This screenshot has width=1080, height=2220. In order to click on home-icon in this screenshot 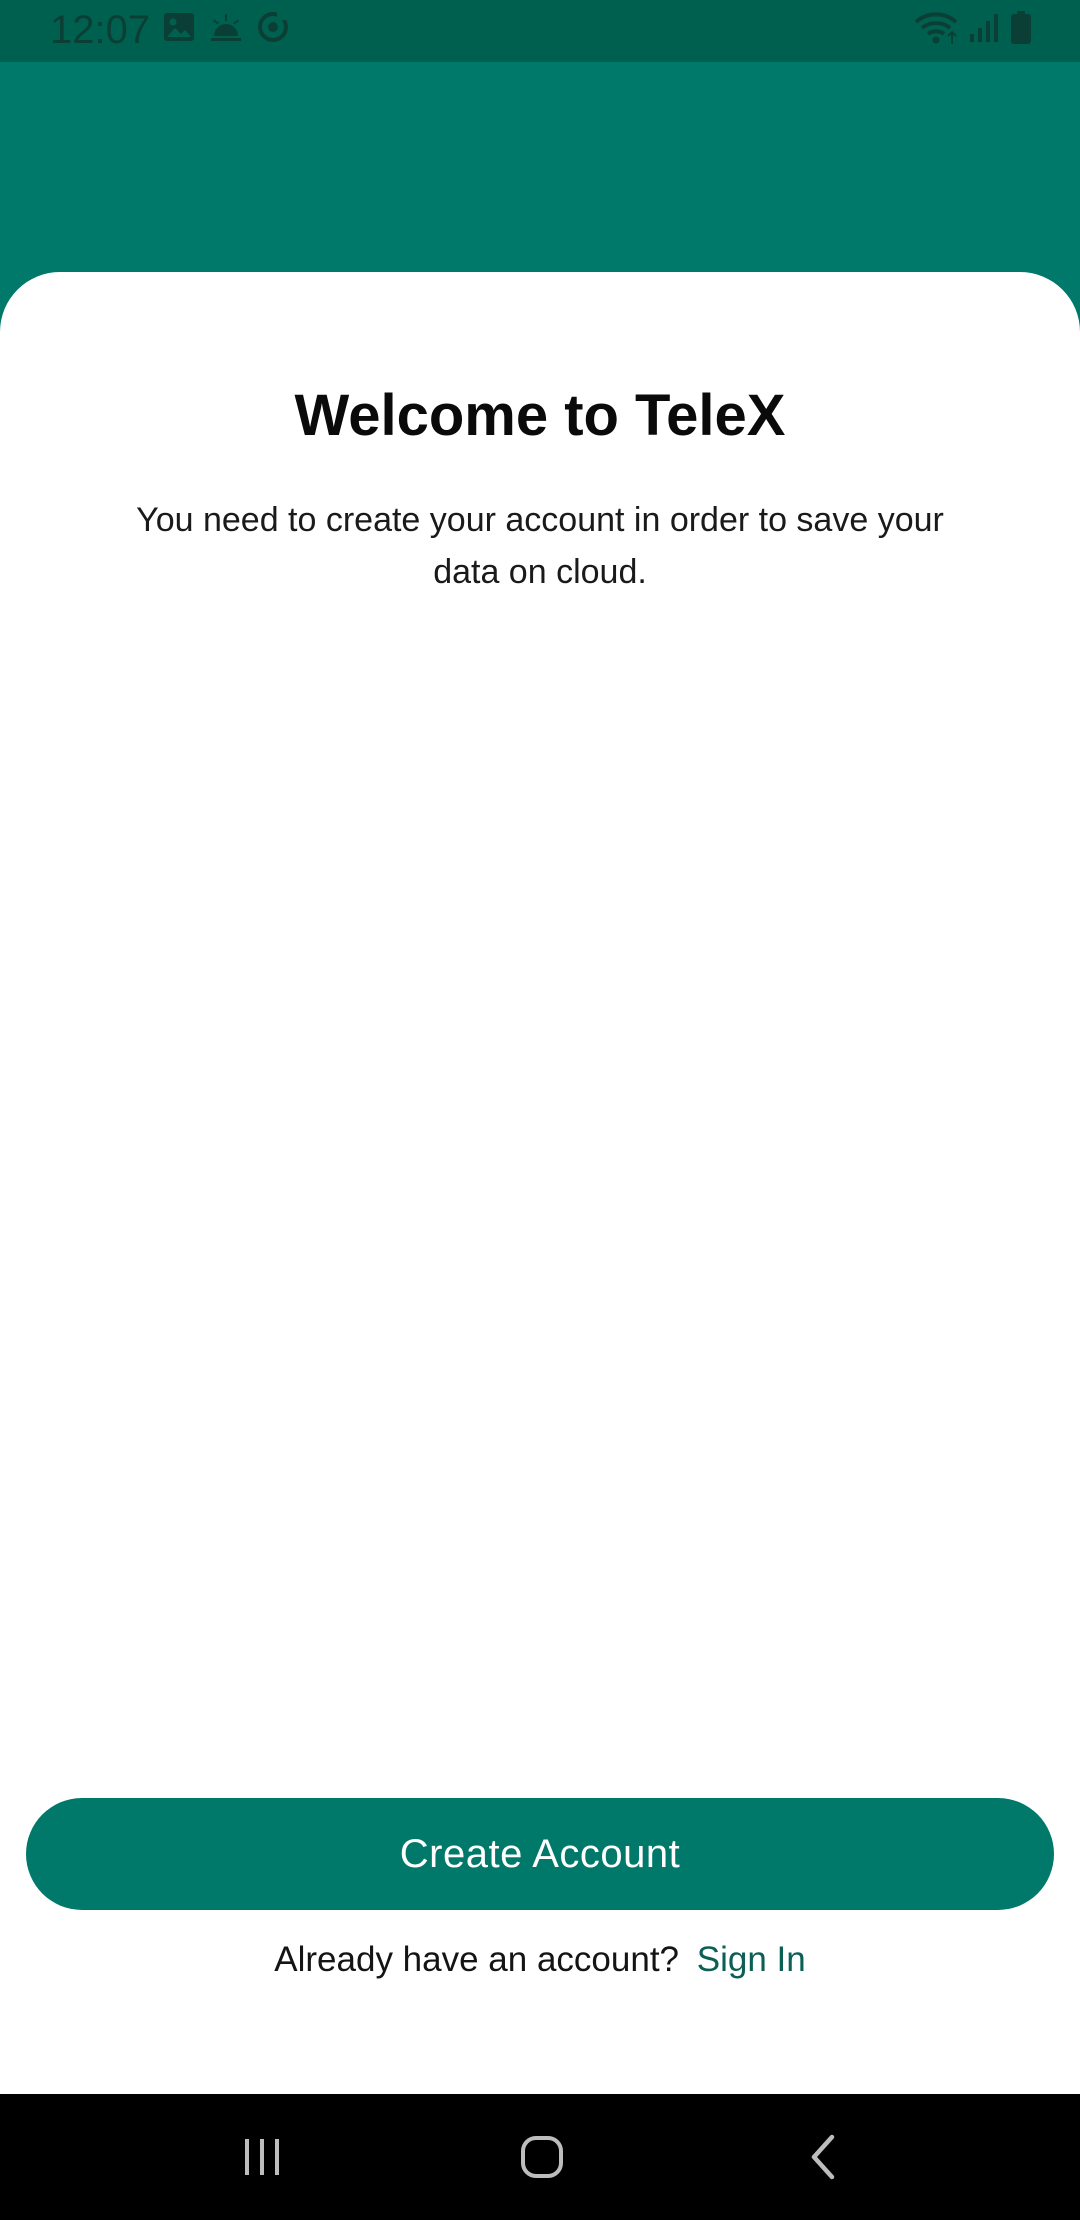, I will do `click(542, 2159)`.